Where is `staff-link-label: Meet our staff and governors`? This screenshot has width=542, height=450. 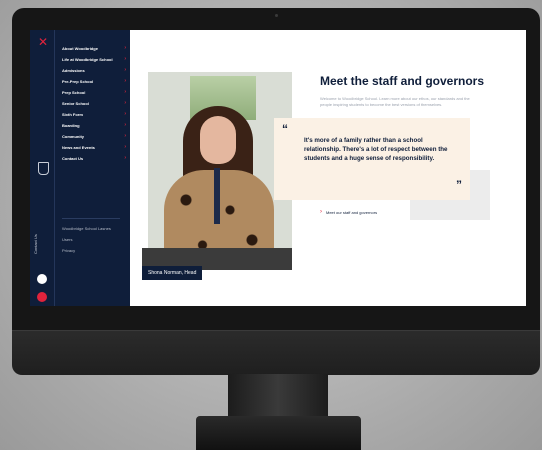 staff-link-label: Meet our staff and governors is located at coordinates (352, 212).